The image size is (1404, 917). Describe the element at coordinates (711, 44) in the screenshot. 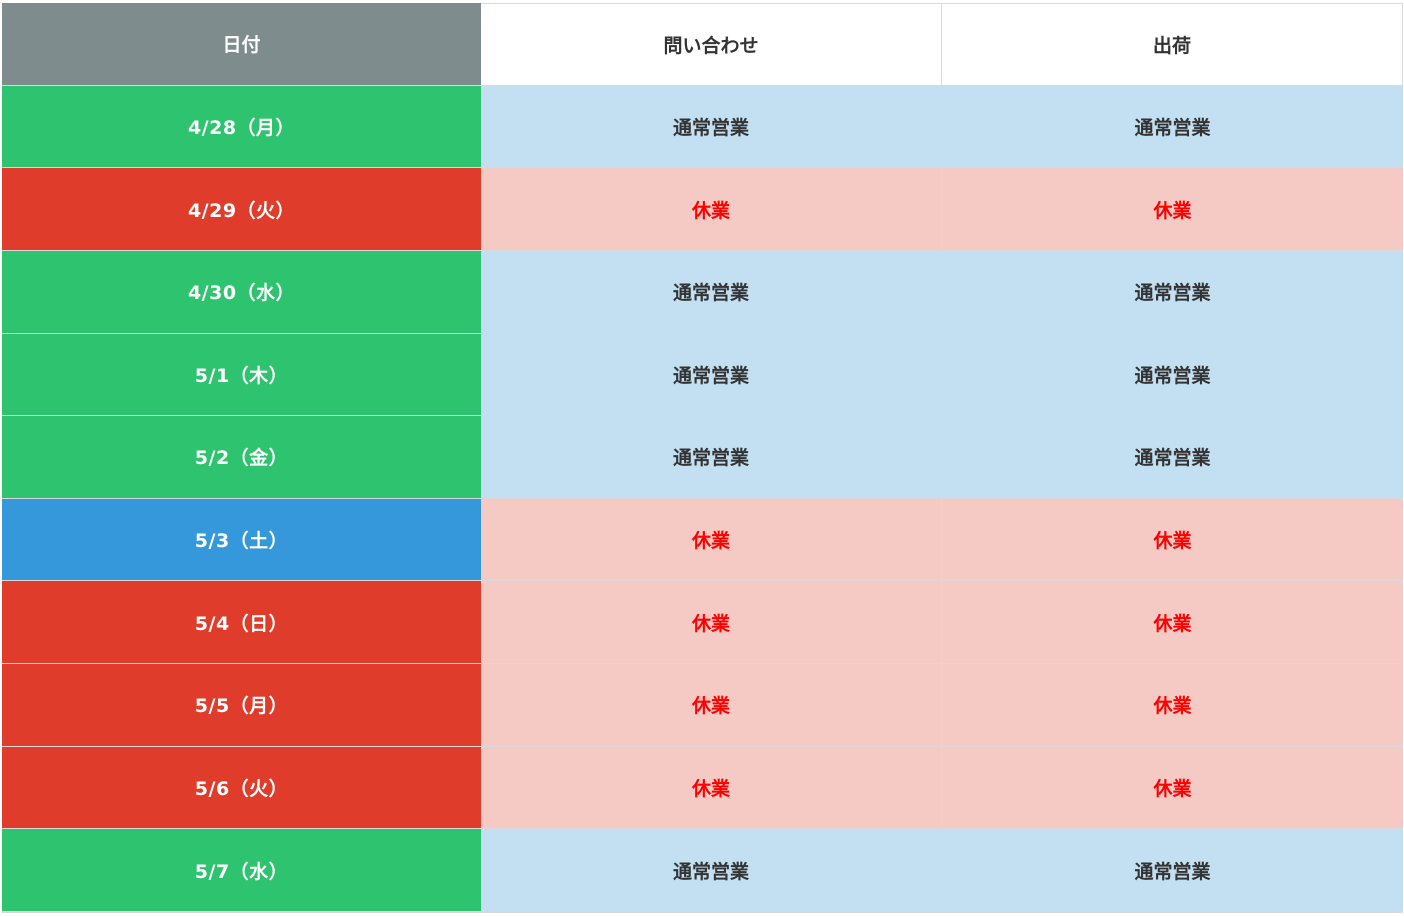

I see `header-inquiry: 問い合わせ` at that location.